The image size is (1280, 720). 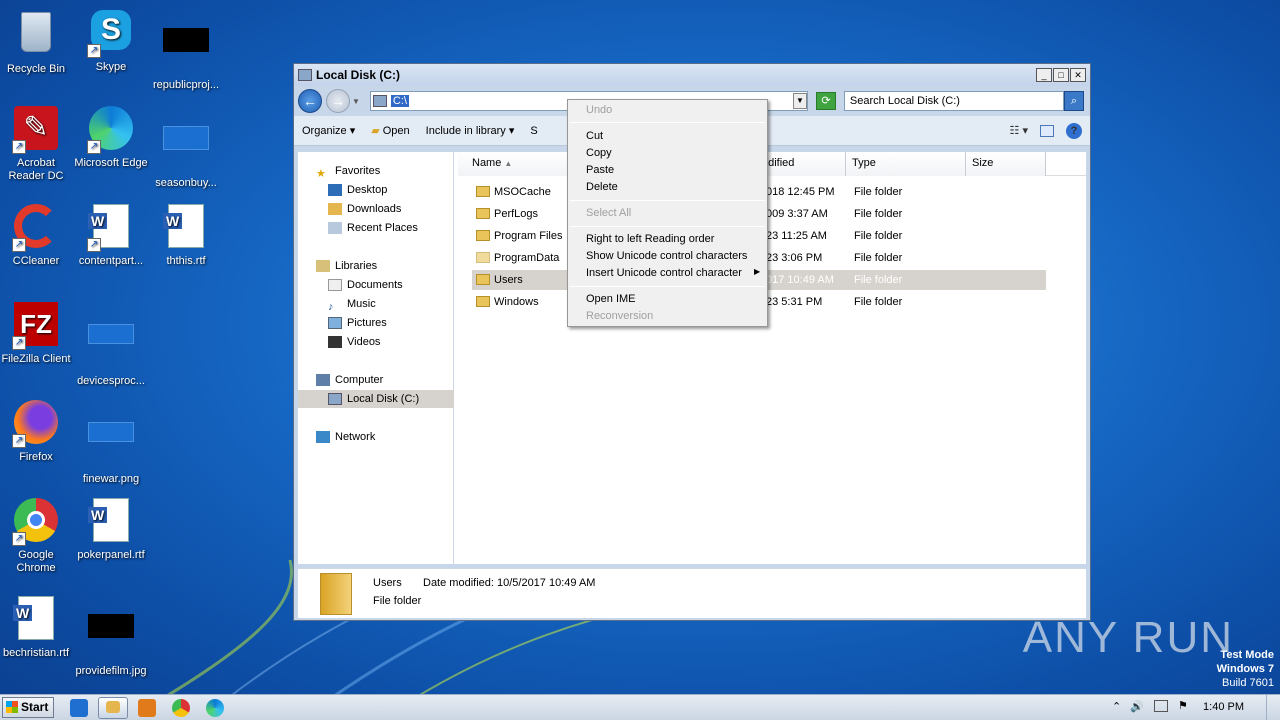 I want to click on address-path: C:\, so click(x=399, y=101).